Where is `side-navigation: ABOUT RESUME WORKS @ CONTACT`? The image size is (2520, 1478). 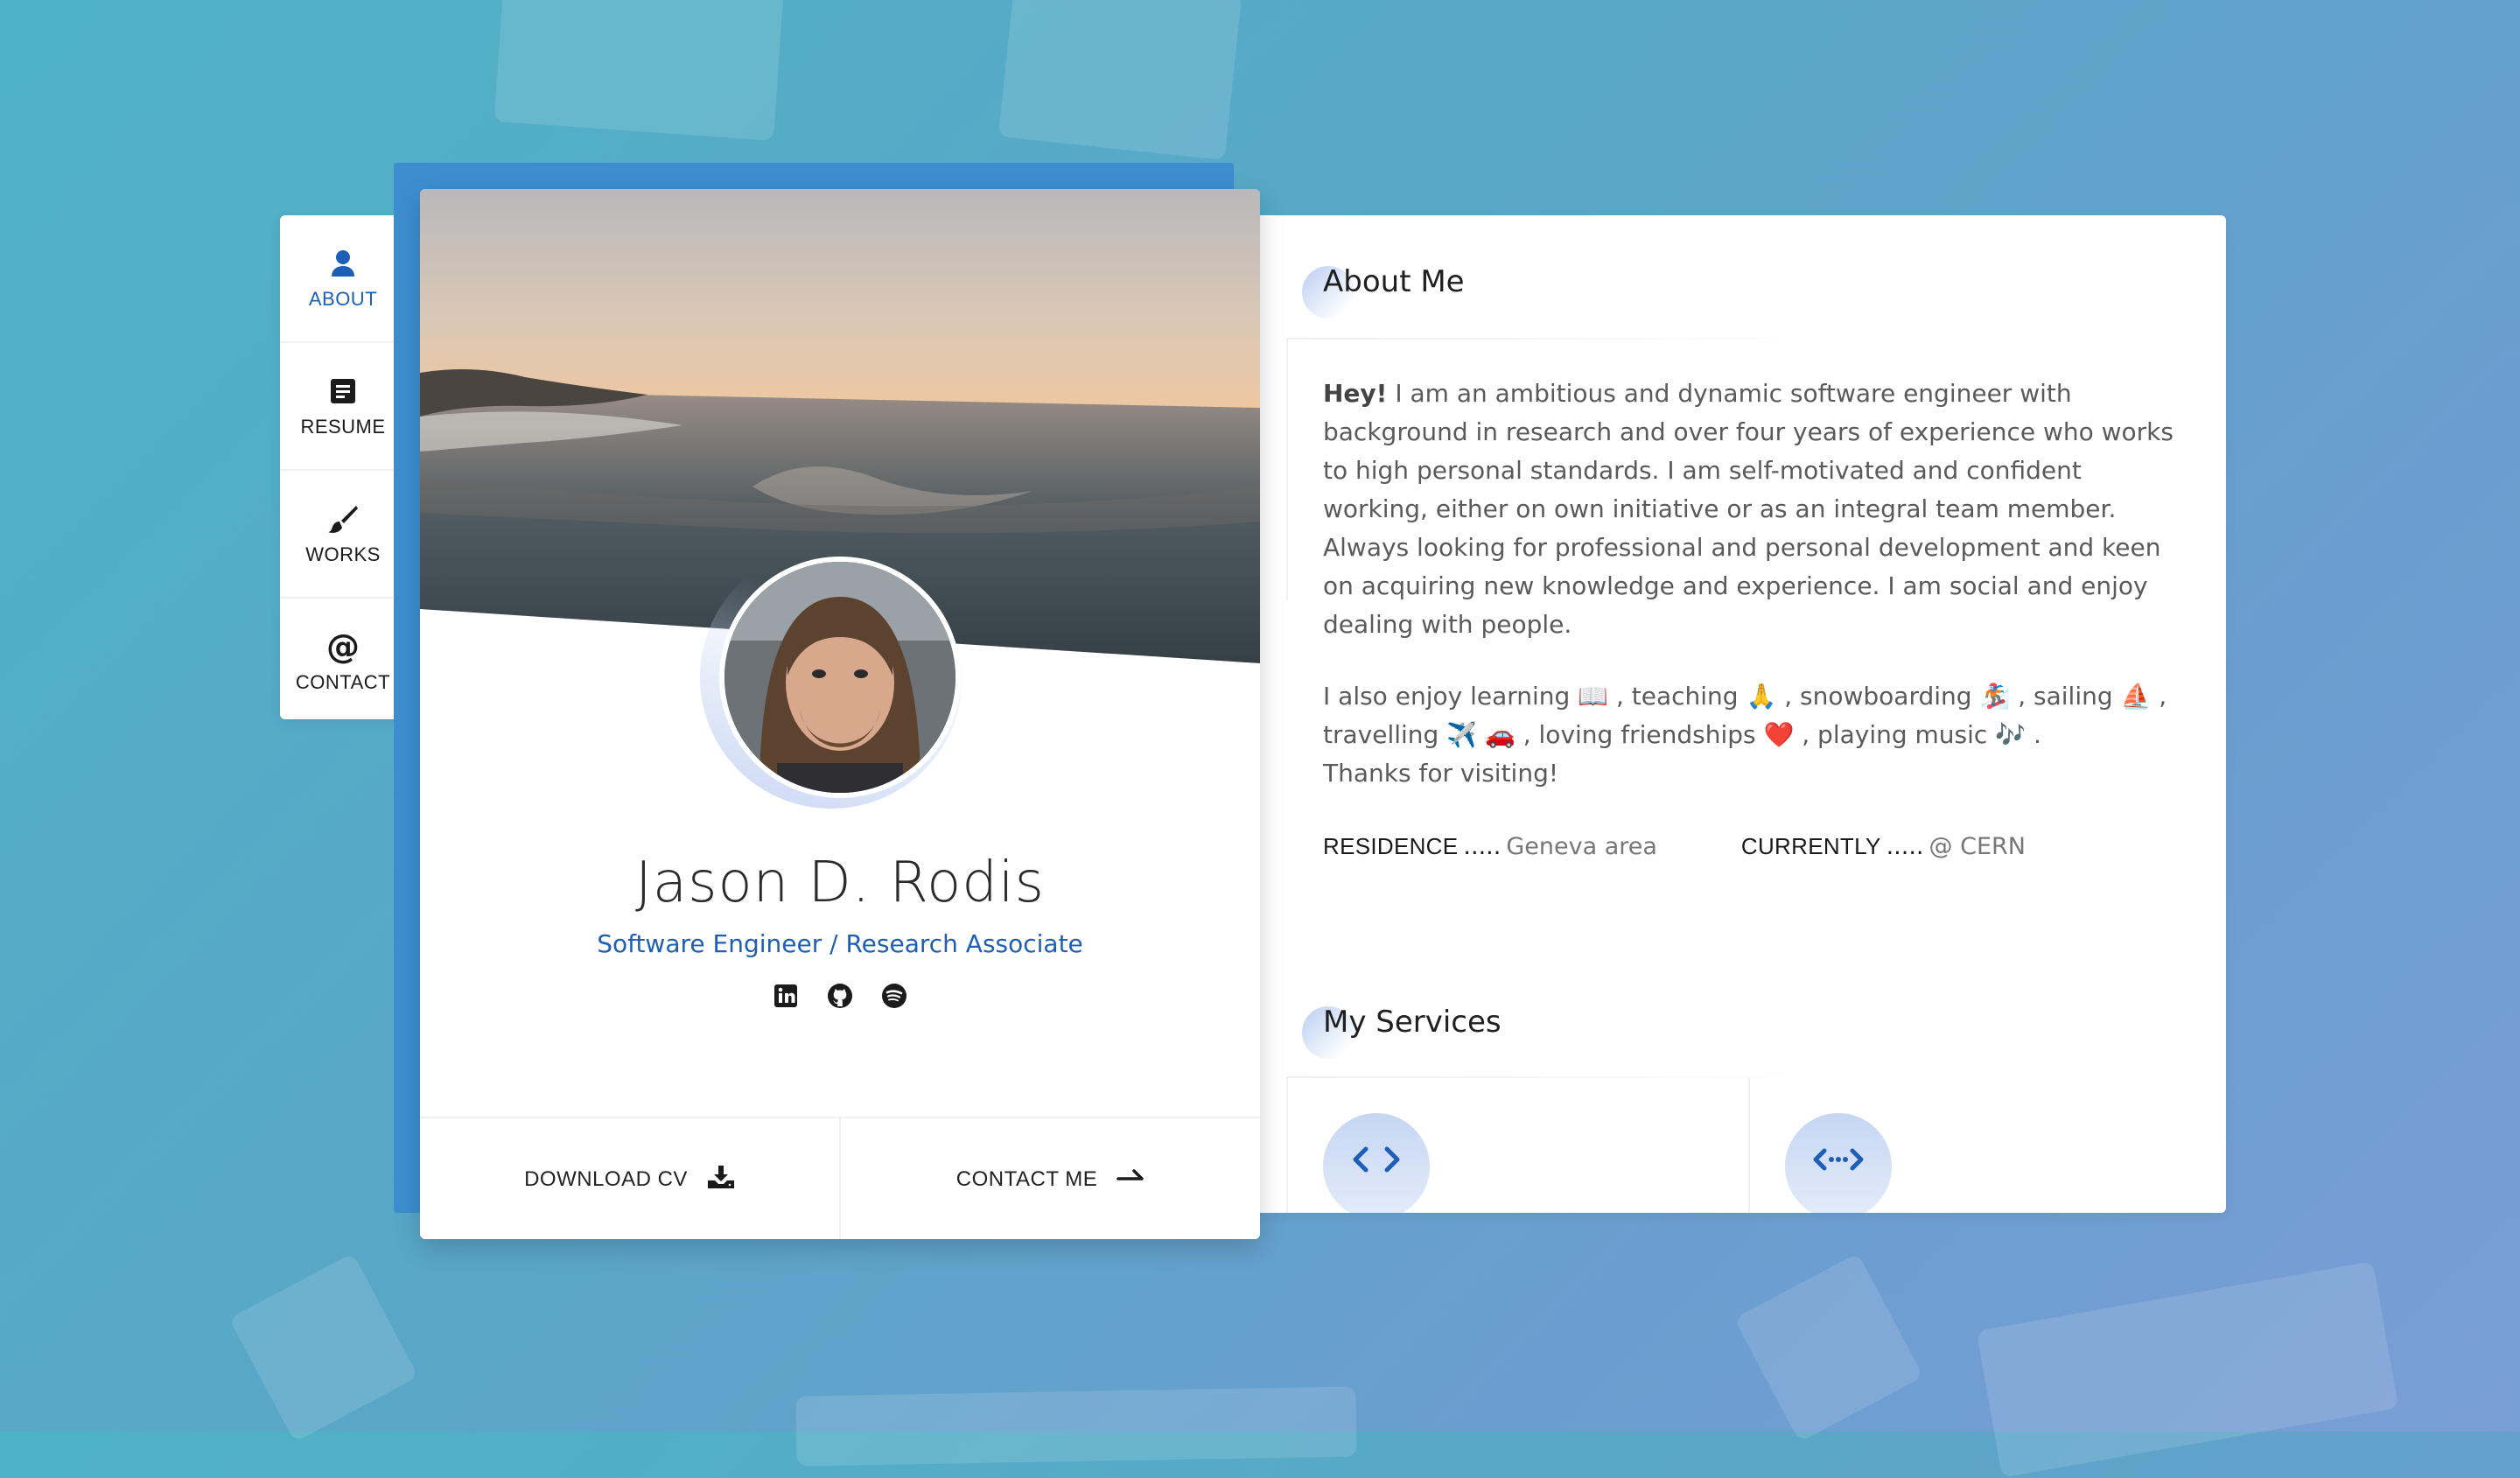 side-navigation: ABOUT RESUME WORKS @ CONTACT is located at coordinates (343, 467).